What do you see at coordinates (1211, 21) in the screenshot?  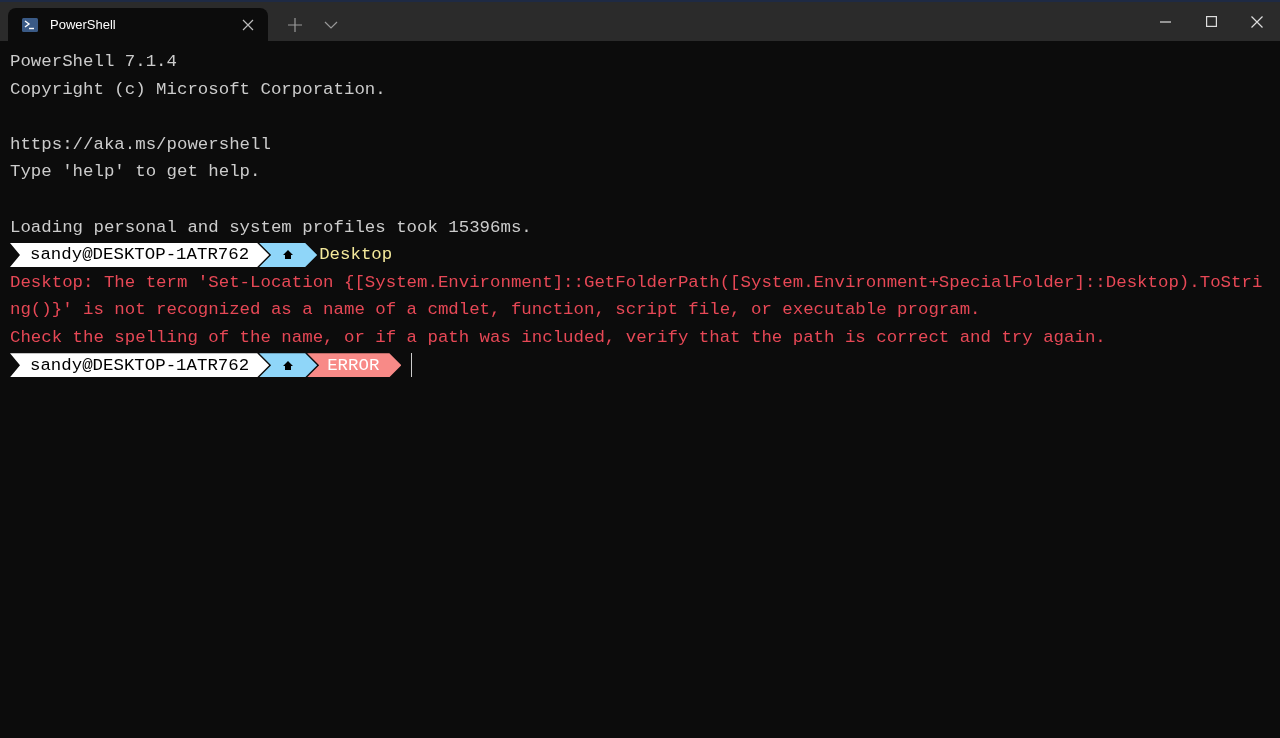 I see `maximize-icon` at bounding box center [1211, 21].